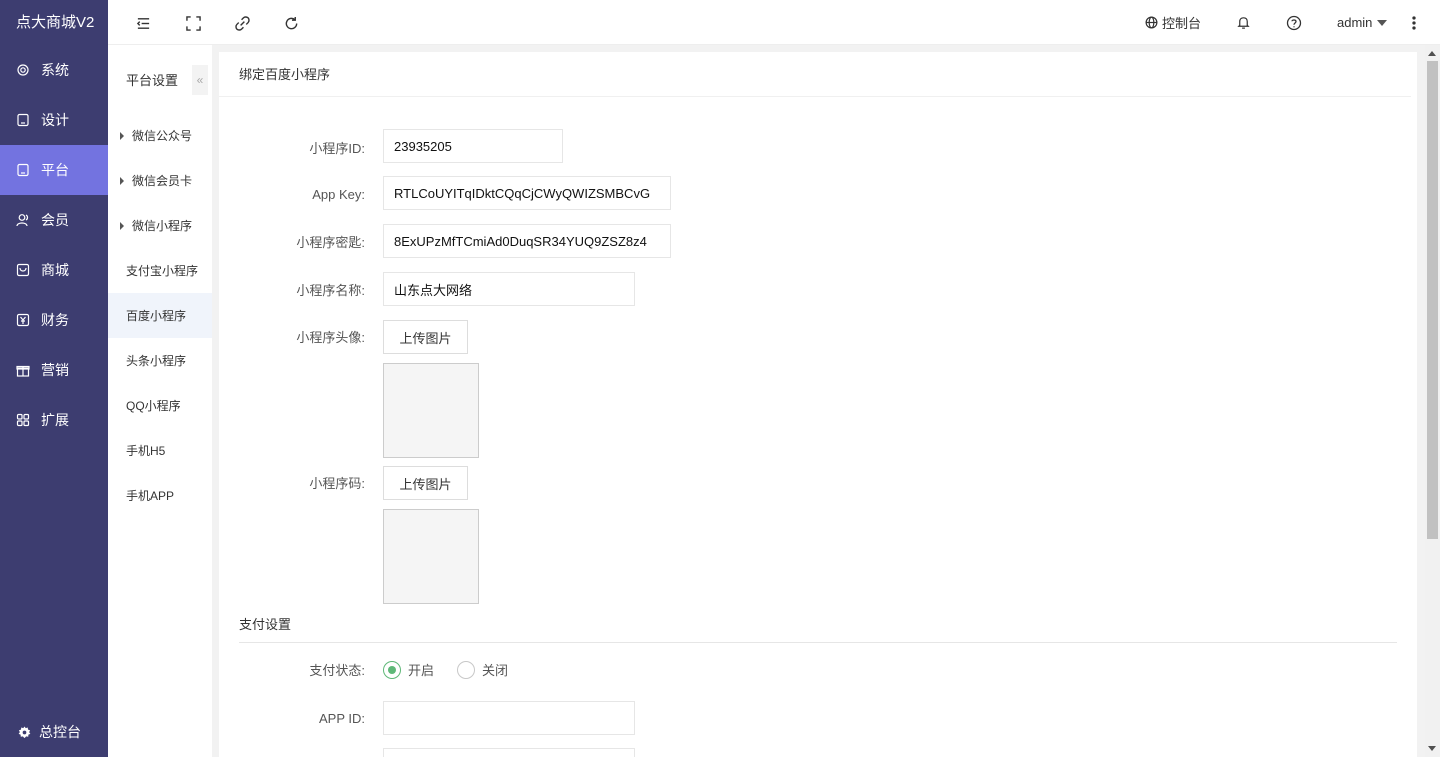  Describe the element at coordinates (431, 556) in the screenshot. I see `qrcode-preview` at that location.